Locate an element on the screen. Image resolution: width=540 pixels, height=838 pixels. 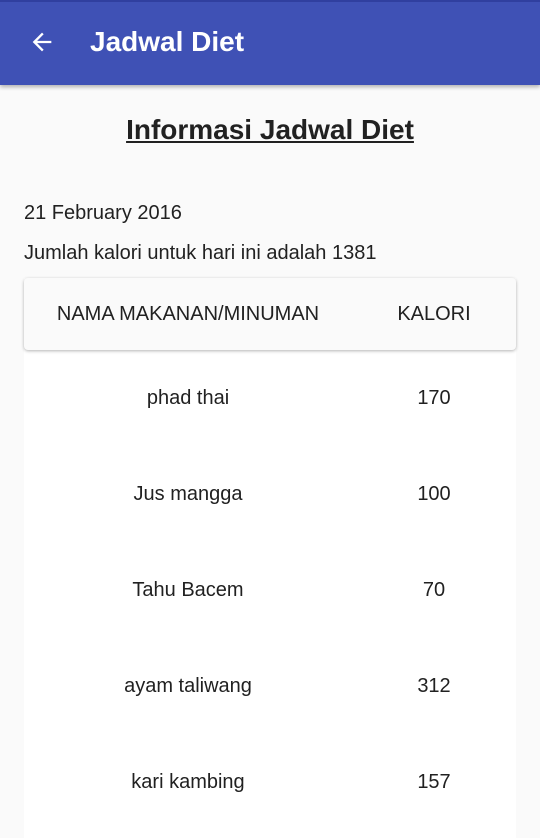
food-name: kari kambing is located at coordinates (188, 781).